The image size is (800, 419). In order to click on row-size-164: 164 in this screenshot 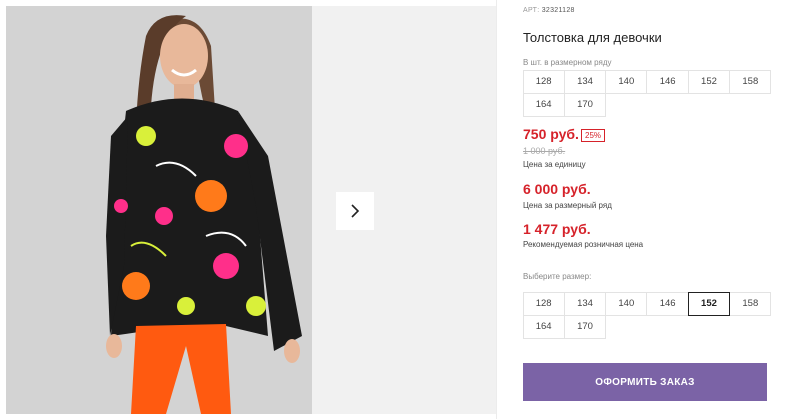, I will do `click(543, 104)`.